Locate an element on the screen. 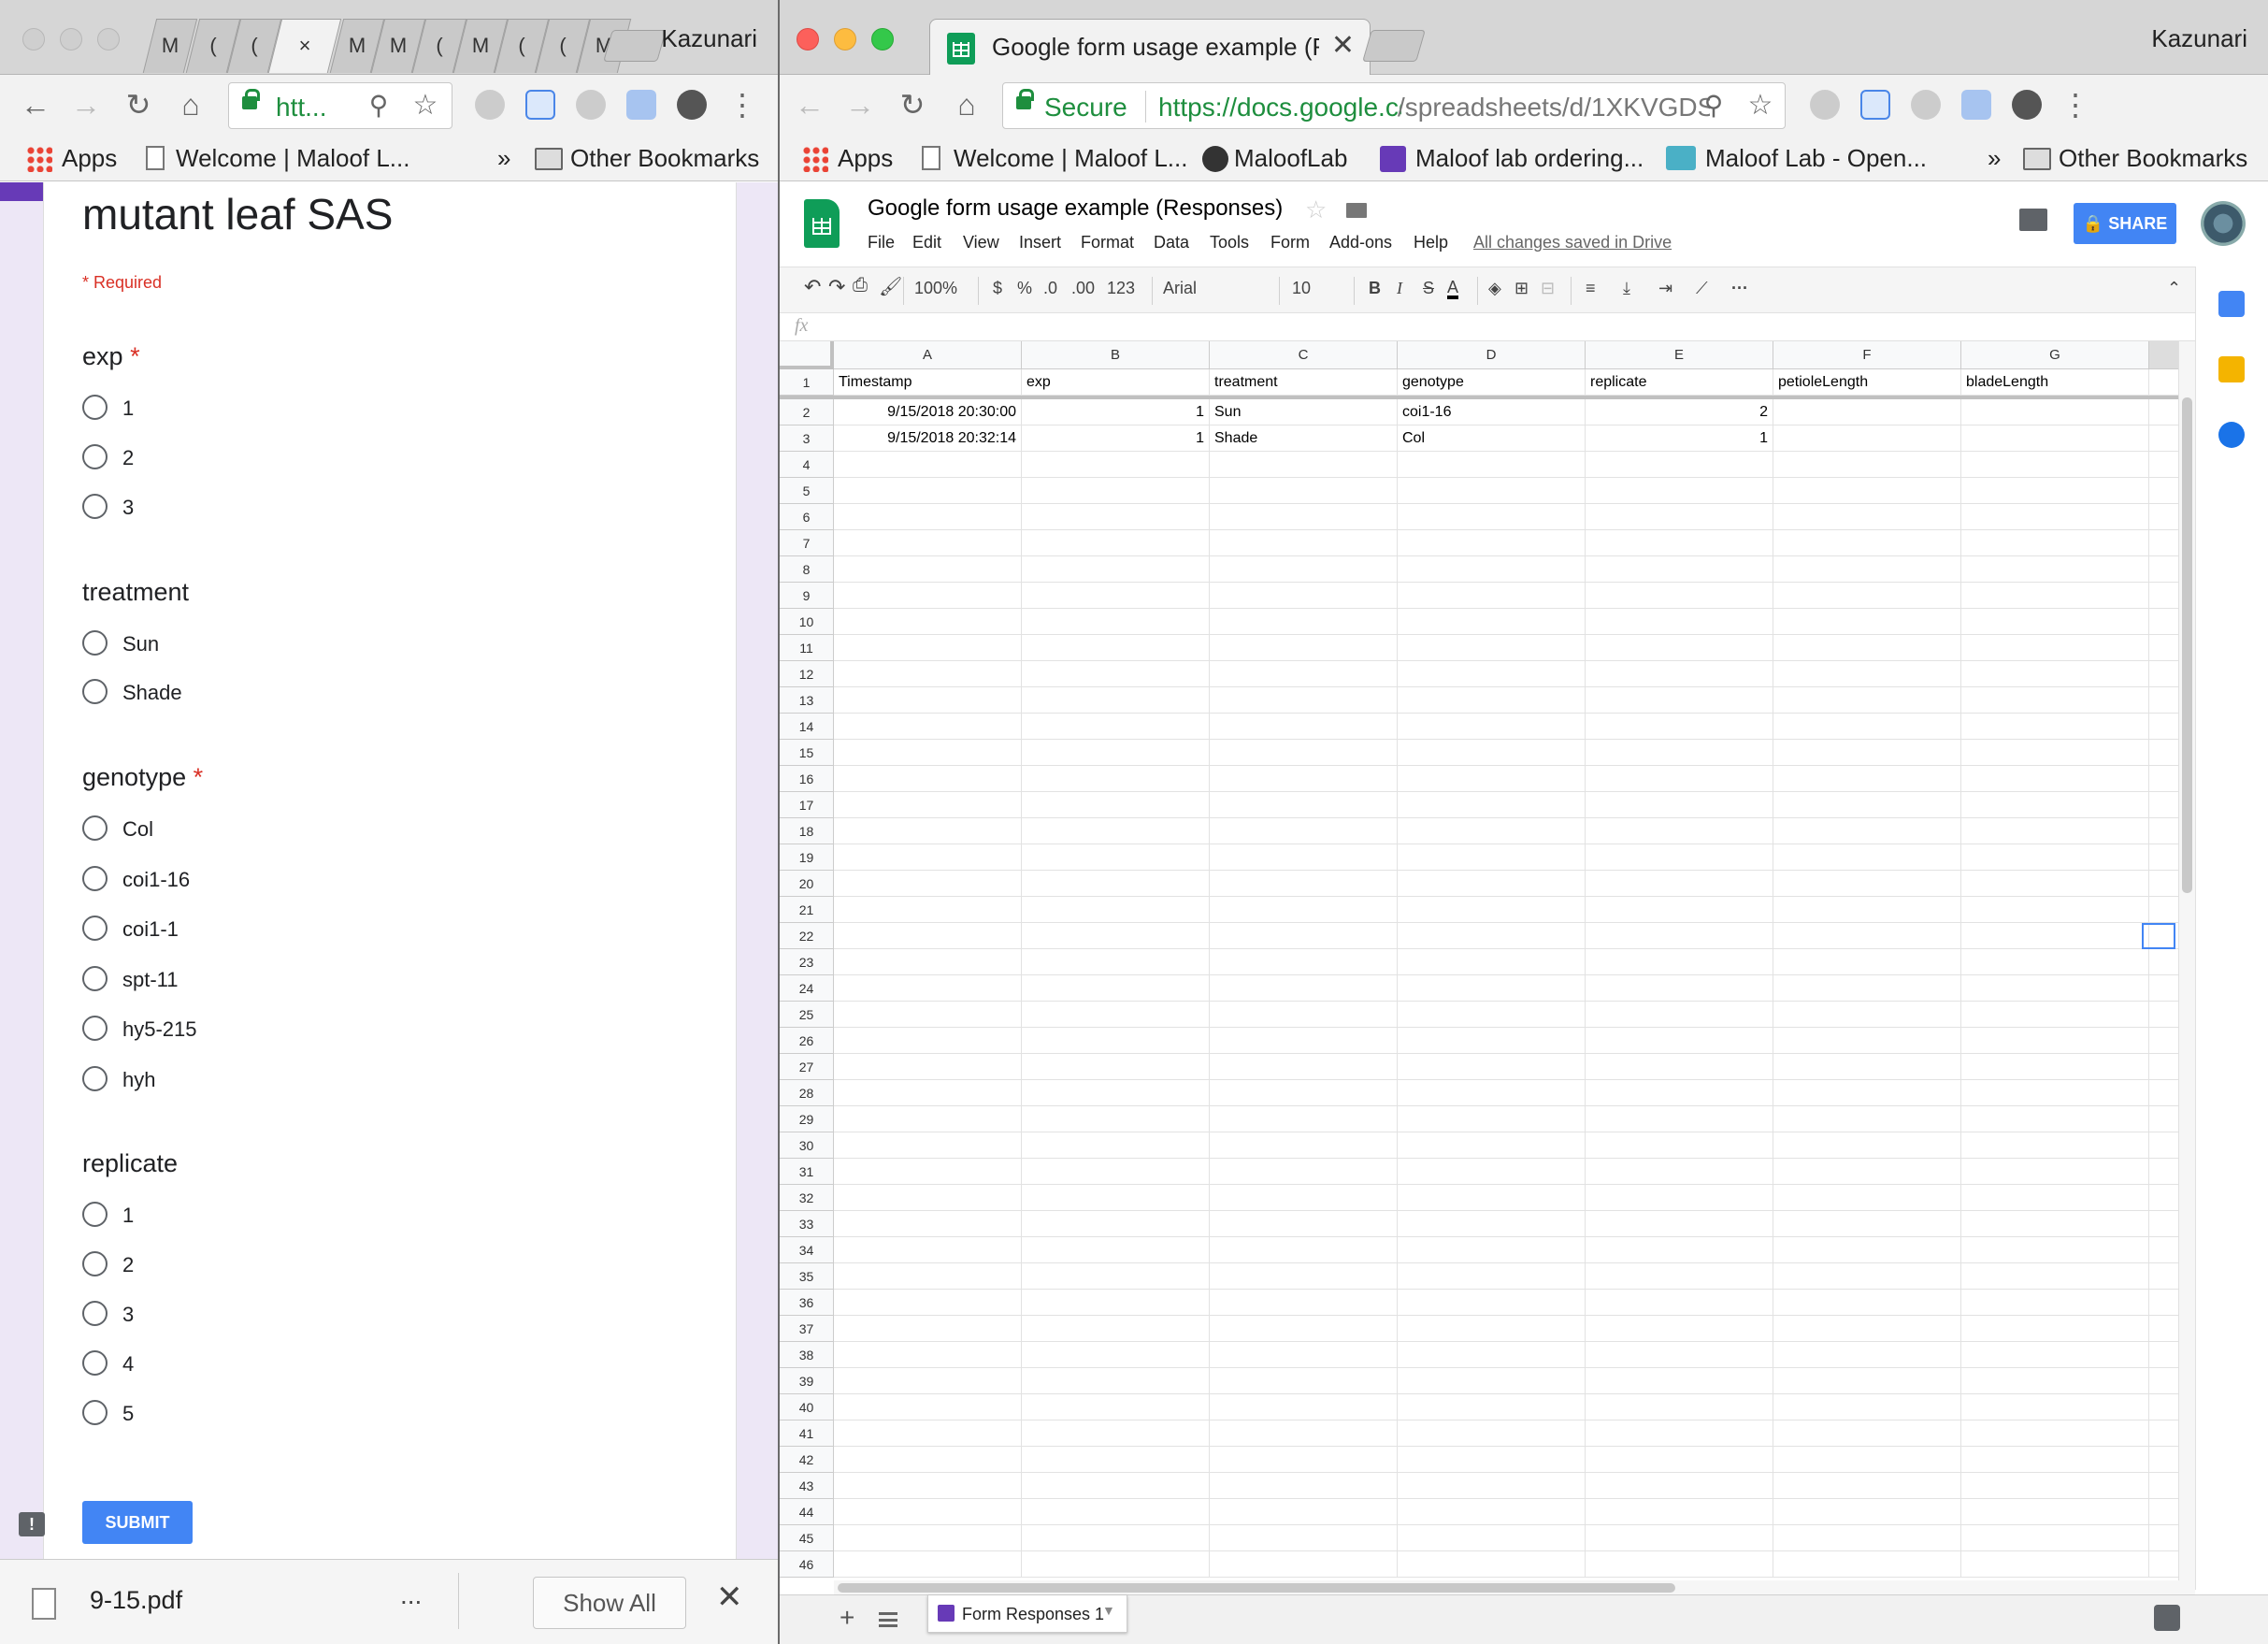 The height and width of the screenshot is (1644, 2268). explore-icon is located at coordinates (2167, 1618).